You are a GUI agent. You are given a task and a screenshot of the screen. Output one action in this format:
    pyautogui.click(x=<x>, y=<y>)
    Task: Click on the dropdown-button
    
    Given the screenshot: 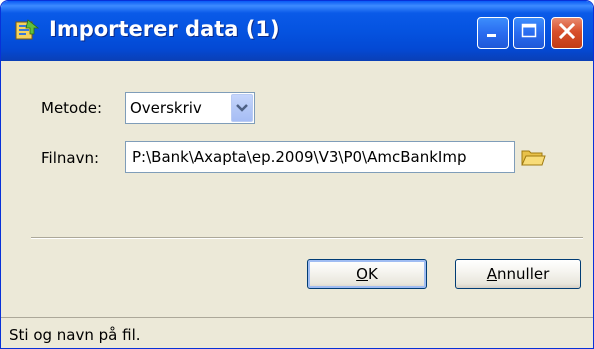 What is the action you would take?
    pyautogui.click(x=242, y=108)
    